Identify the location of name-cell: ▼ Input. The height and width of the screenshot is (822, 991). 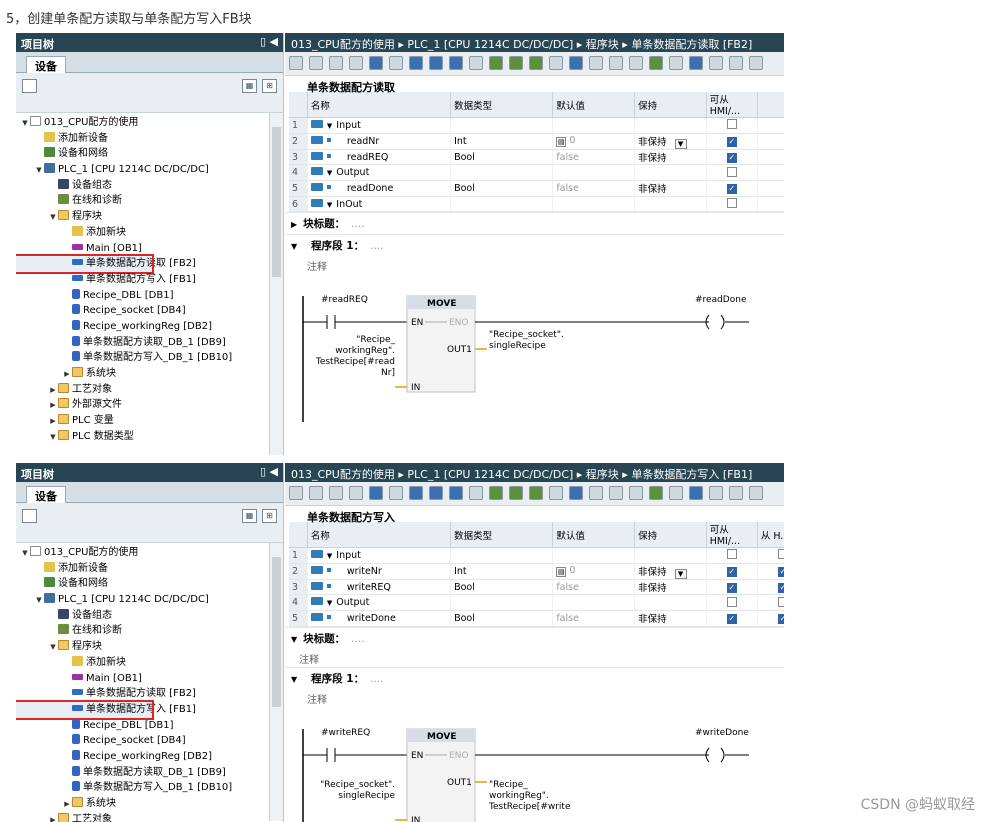
(379, 555).